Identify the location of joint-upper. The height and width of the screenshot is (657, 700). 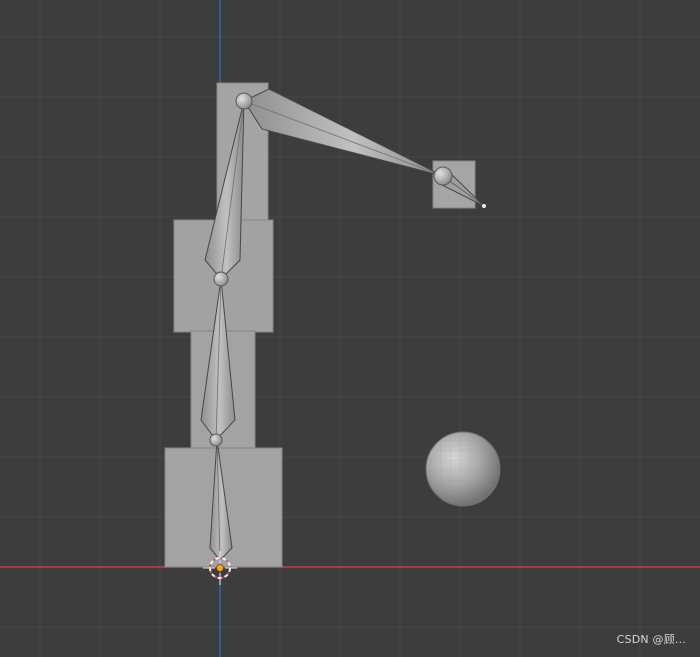
(221, 279).